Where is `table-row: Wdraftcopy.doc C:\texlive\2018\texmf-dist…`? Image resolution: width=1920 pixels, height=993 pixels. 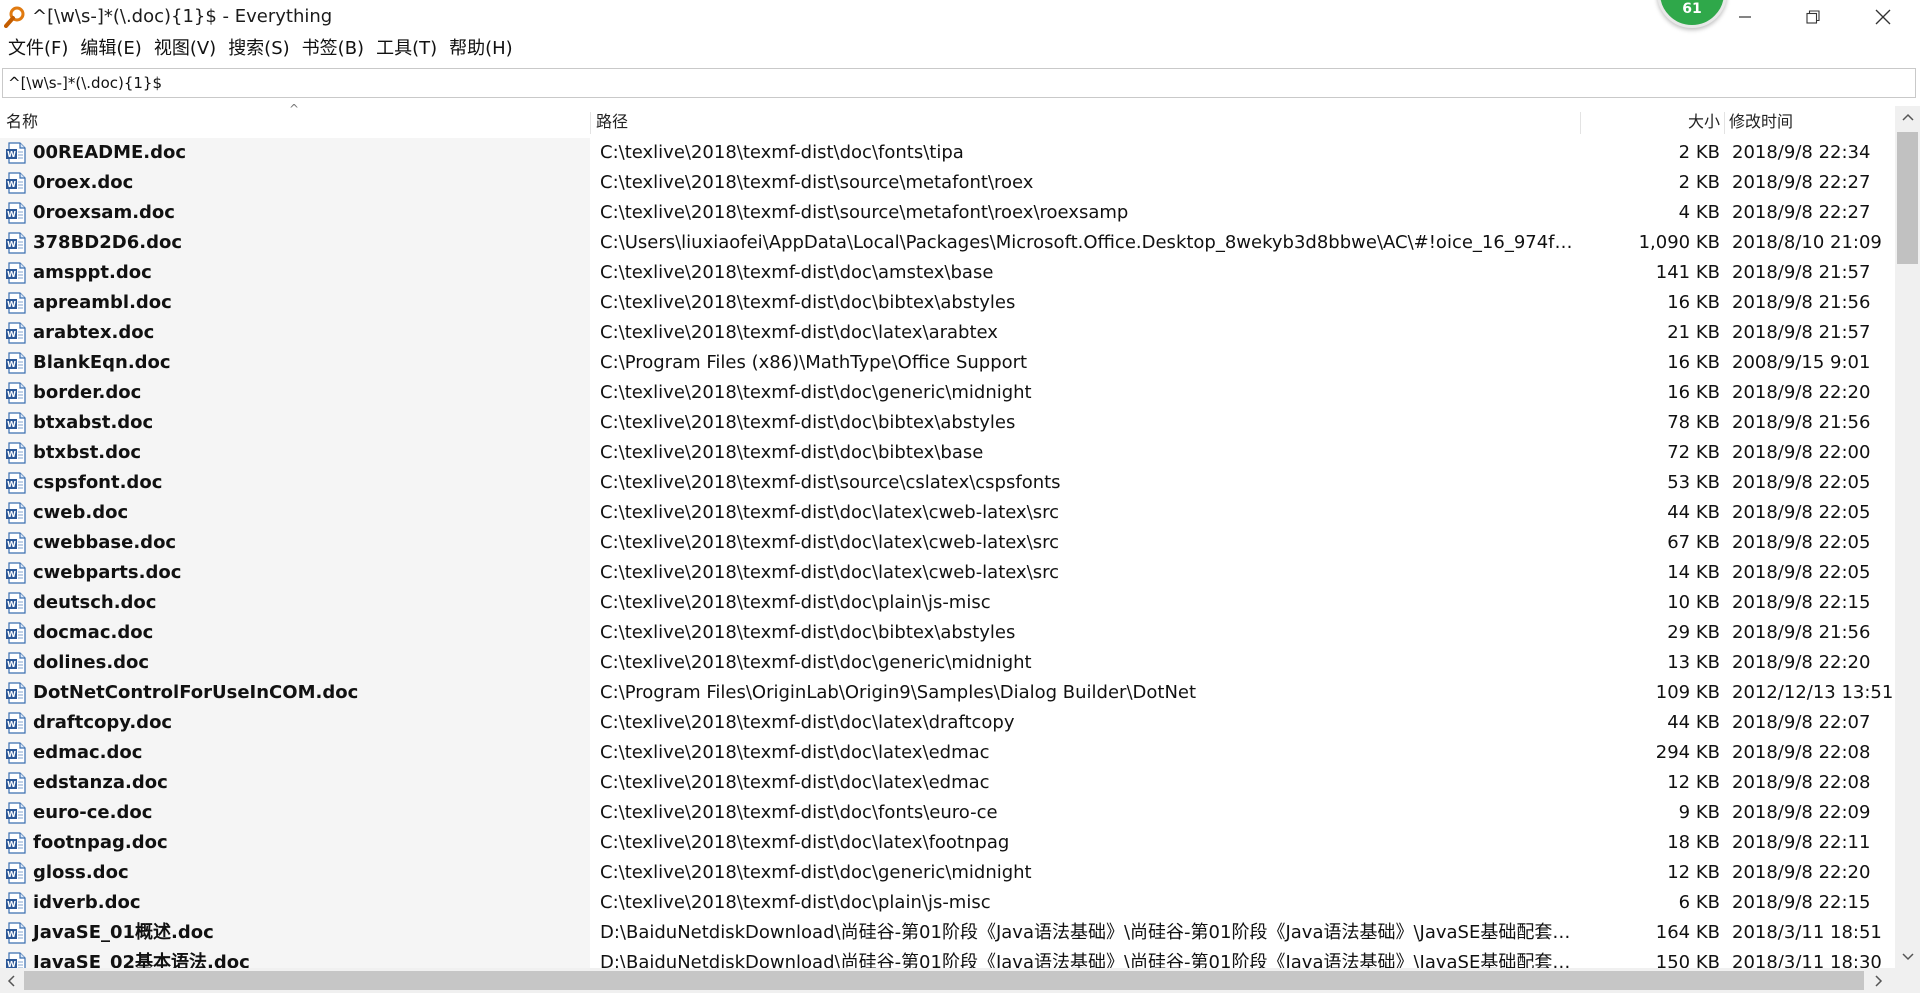
table-row: Wdraftcopy.doc C:\texlive\2018\texmf-dist… is located at coordinates (947, 723).